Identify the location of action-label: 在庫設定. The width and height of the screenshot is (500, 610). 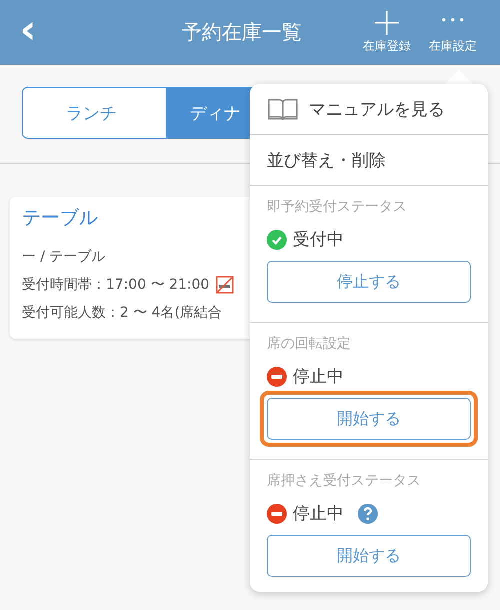
(453, 46).